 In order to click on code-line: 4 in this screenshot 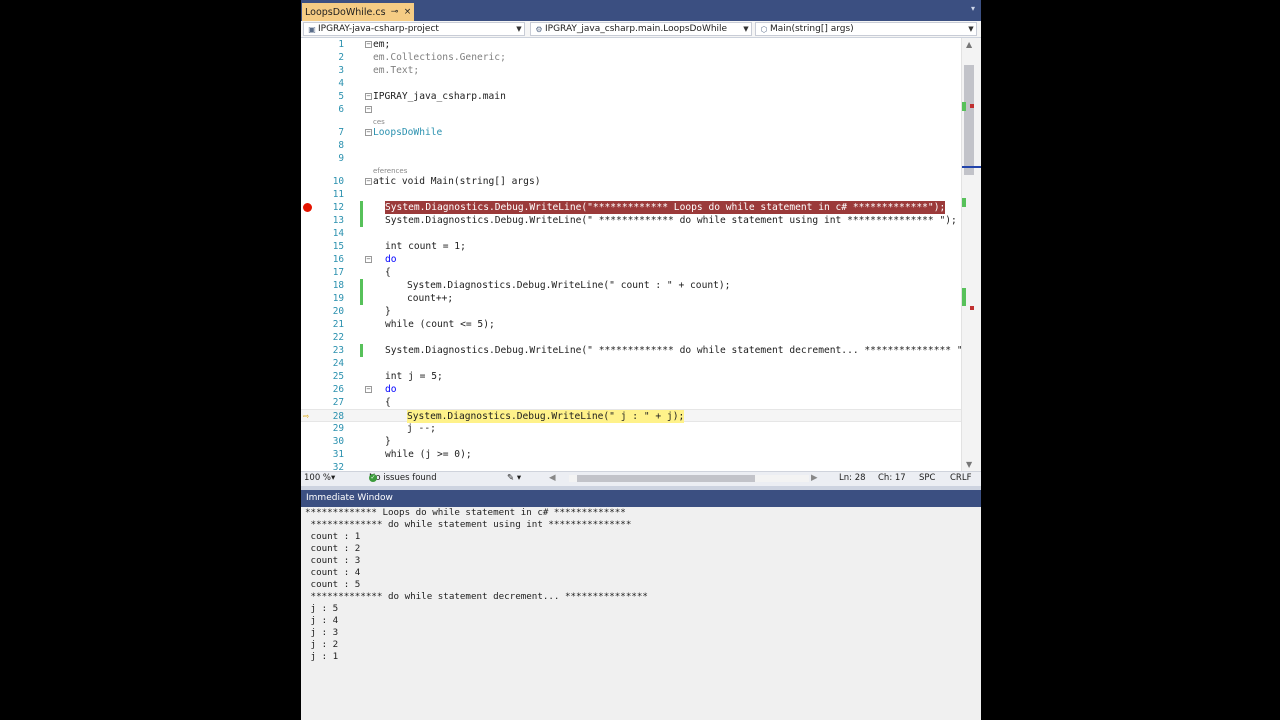, I will do `click(631, 83)`.